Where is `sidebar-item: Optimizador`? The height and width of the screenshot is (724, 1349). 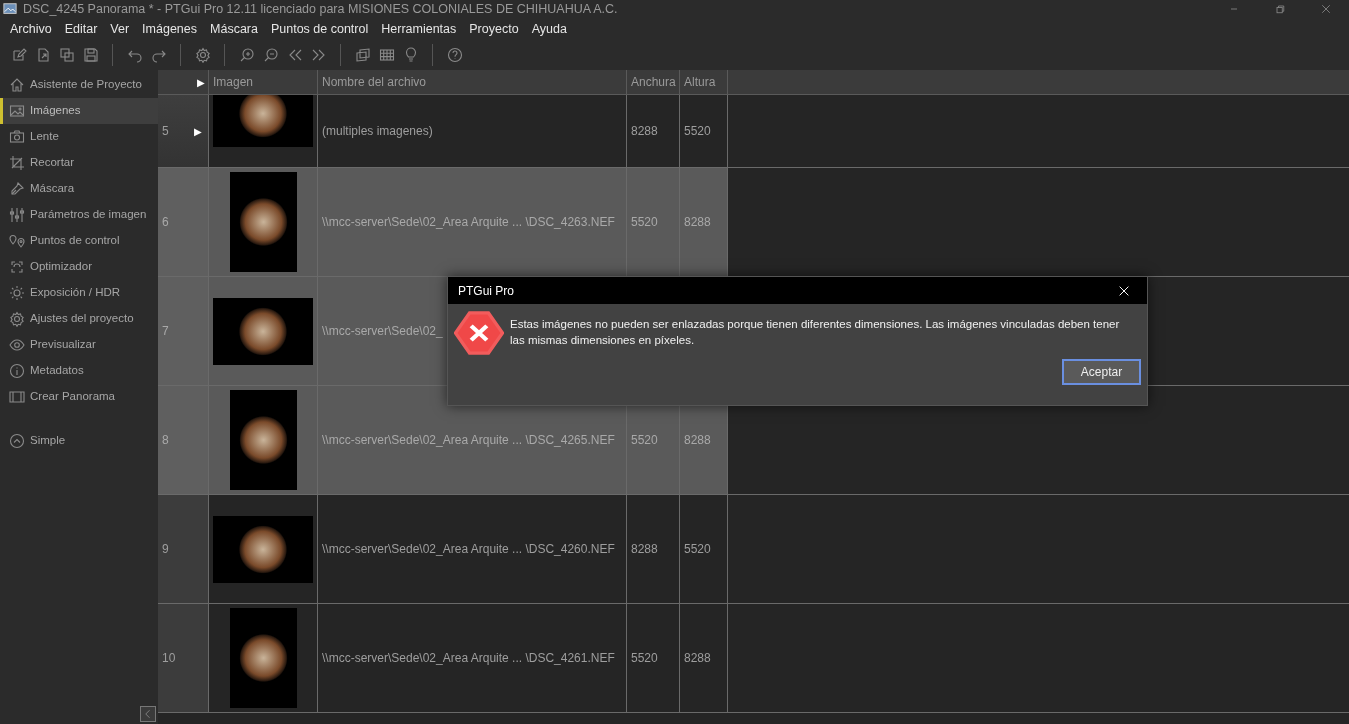 sidebar-item: Optimizador is located at coordinates (79, 267).